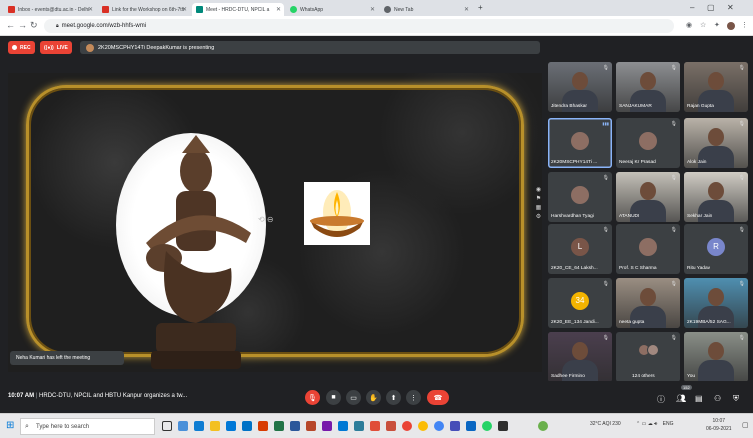 Image resolution: width=753 pixels, height=438 pixels. What do you see at coordinates (717, 25) in the screenshot?
I see `extensions-icon: ✦` at bounding box center [717, 25].